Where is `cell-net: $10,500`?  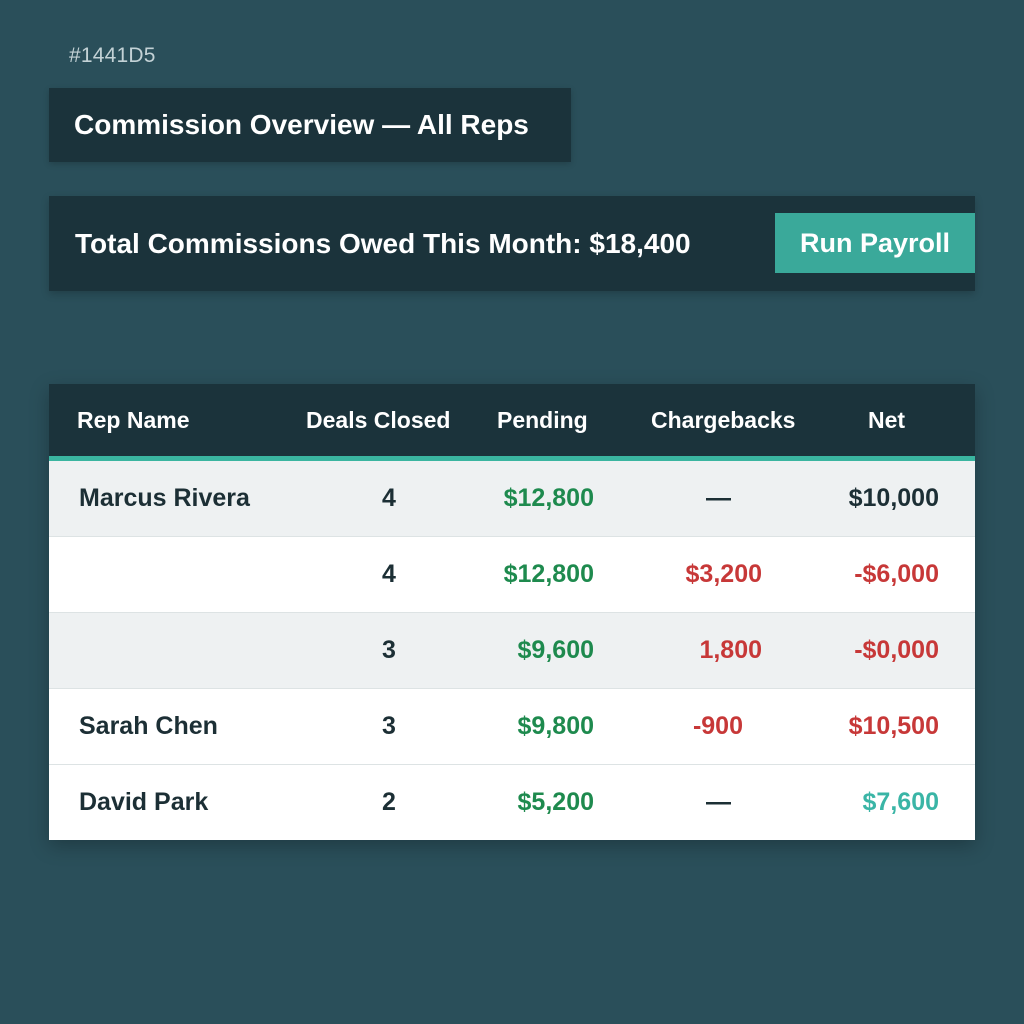
cell-net: $10,500 is located at coordinates (893, 726).